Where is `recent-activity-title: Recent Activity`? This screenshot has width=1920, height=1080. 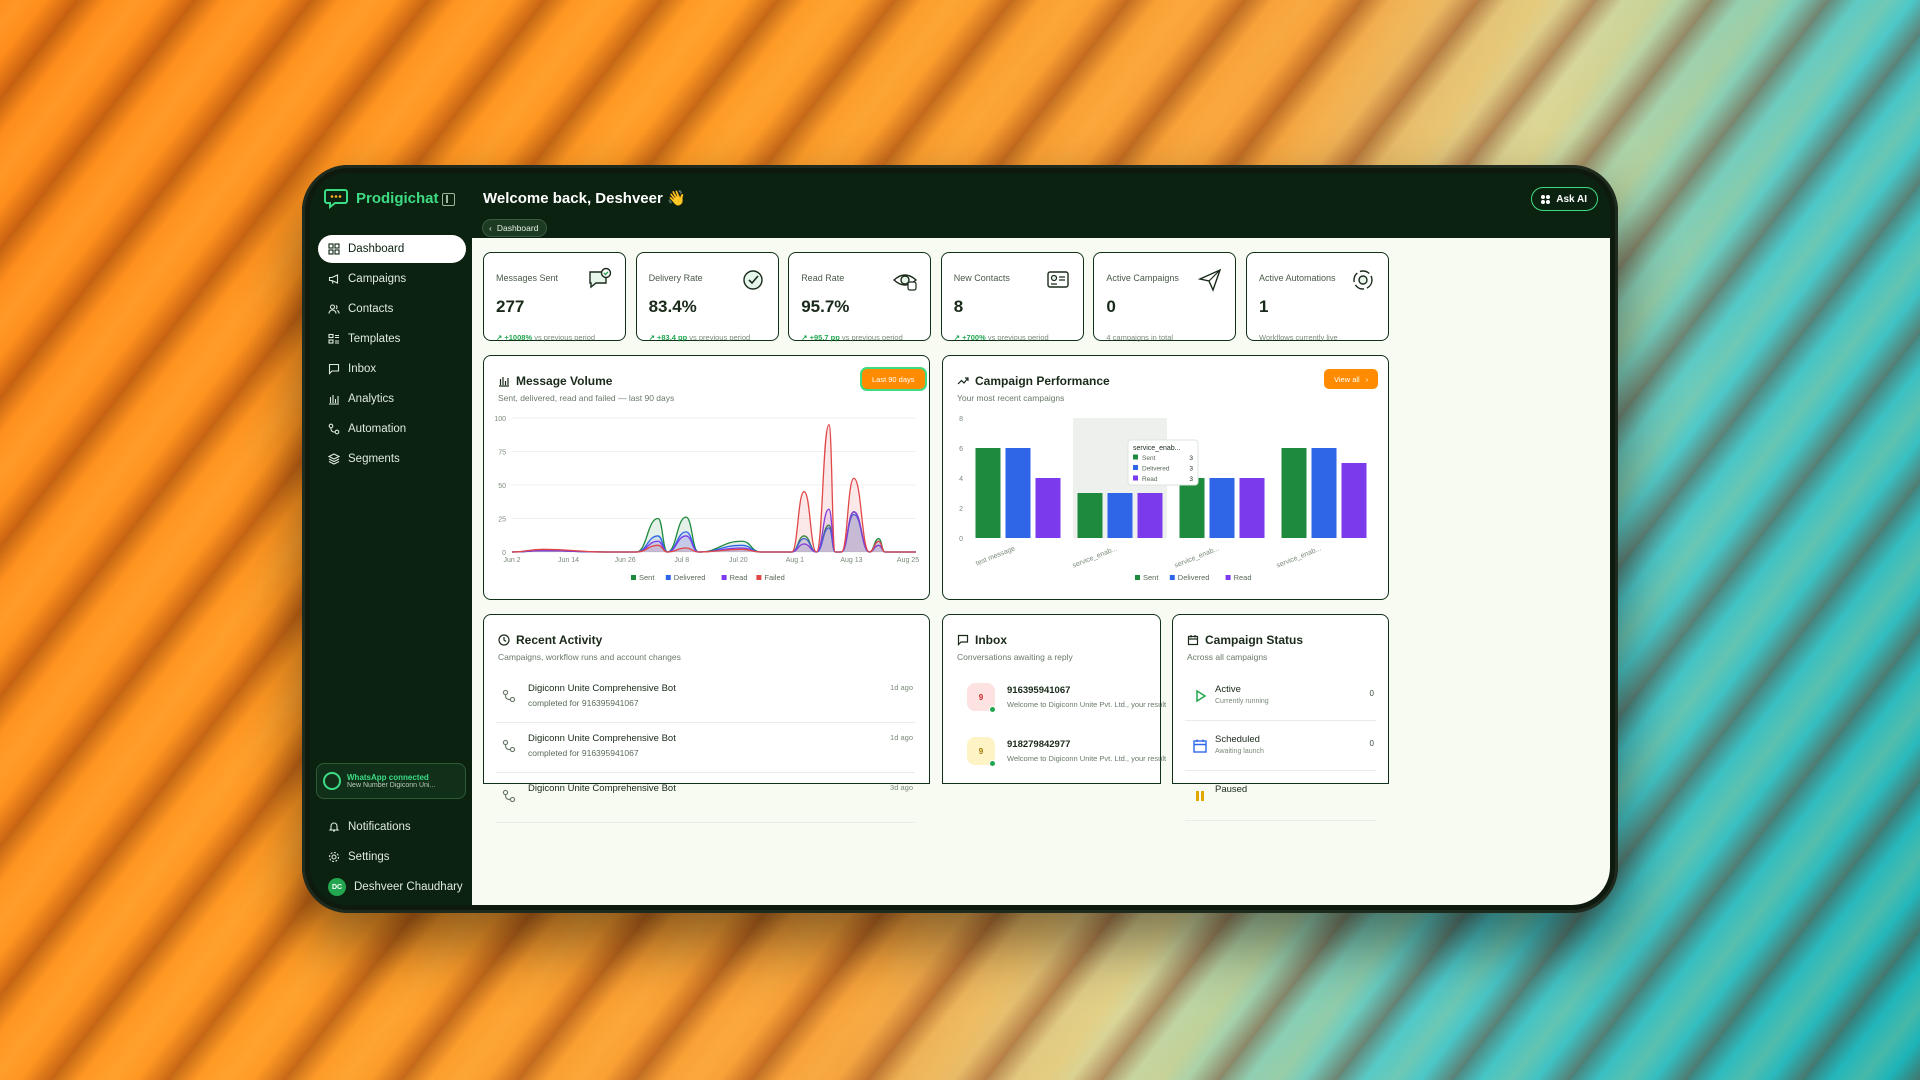 recent-activity-title: Recent Activity is located at coordinates (559, 640).